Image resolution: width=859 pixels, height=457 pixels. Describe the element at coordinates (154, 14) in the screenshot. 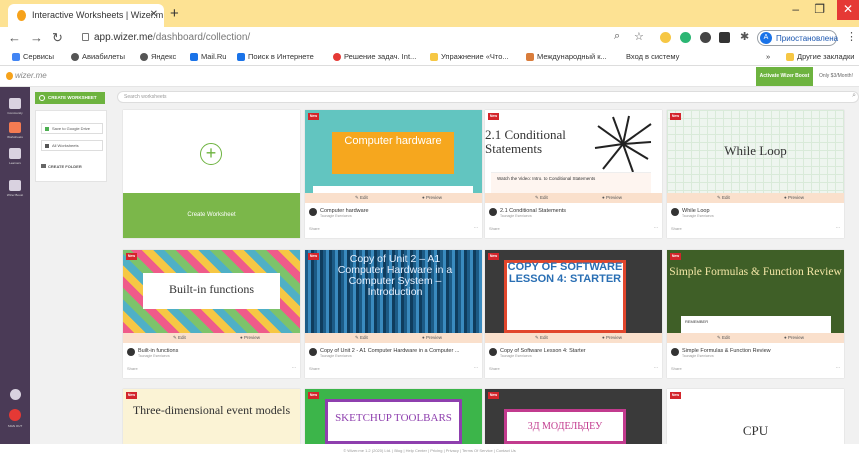

I see `tab-close-icon: ✕` at that location.